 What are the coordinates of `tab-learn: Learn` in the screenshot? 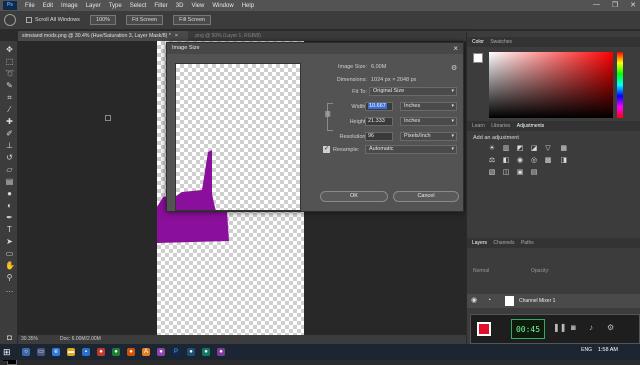 It's located at (478, 126).